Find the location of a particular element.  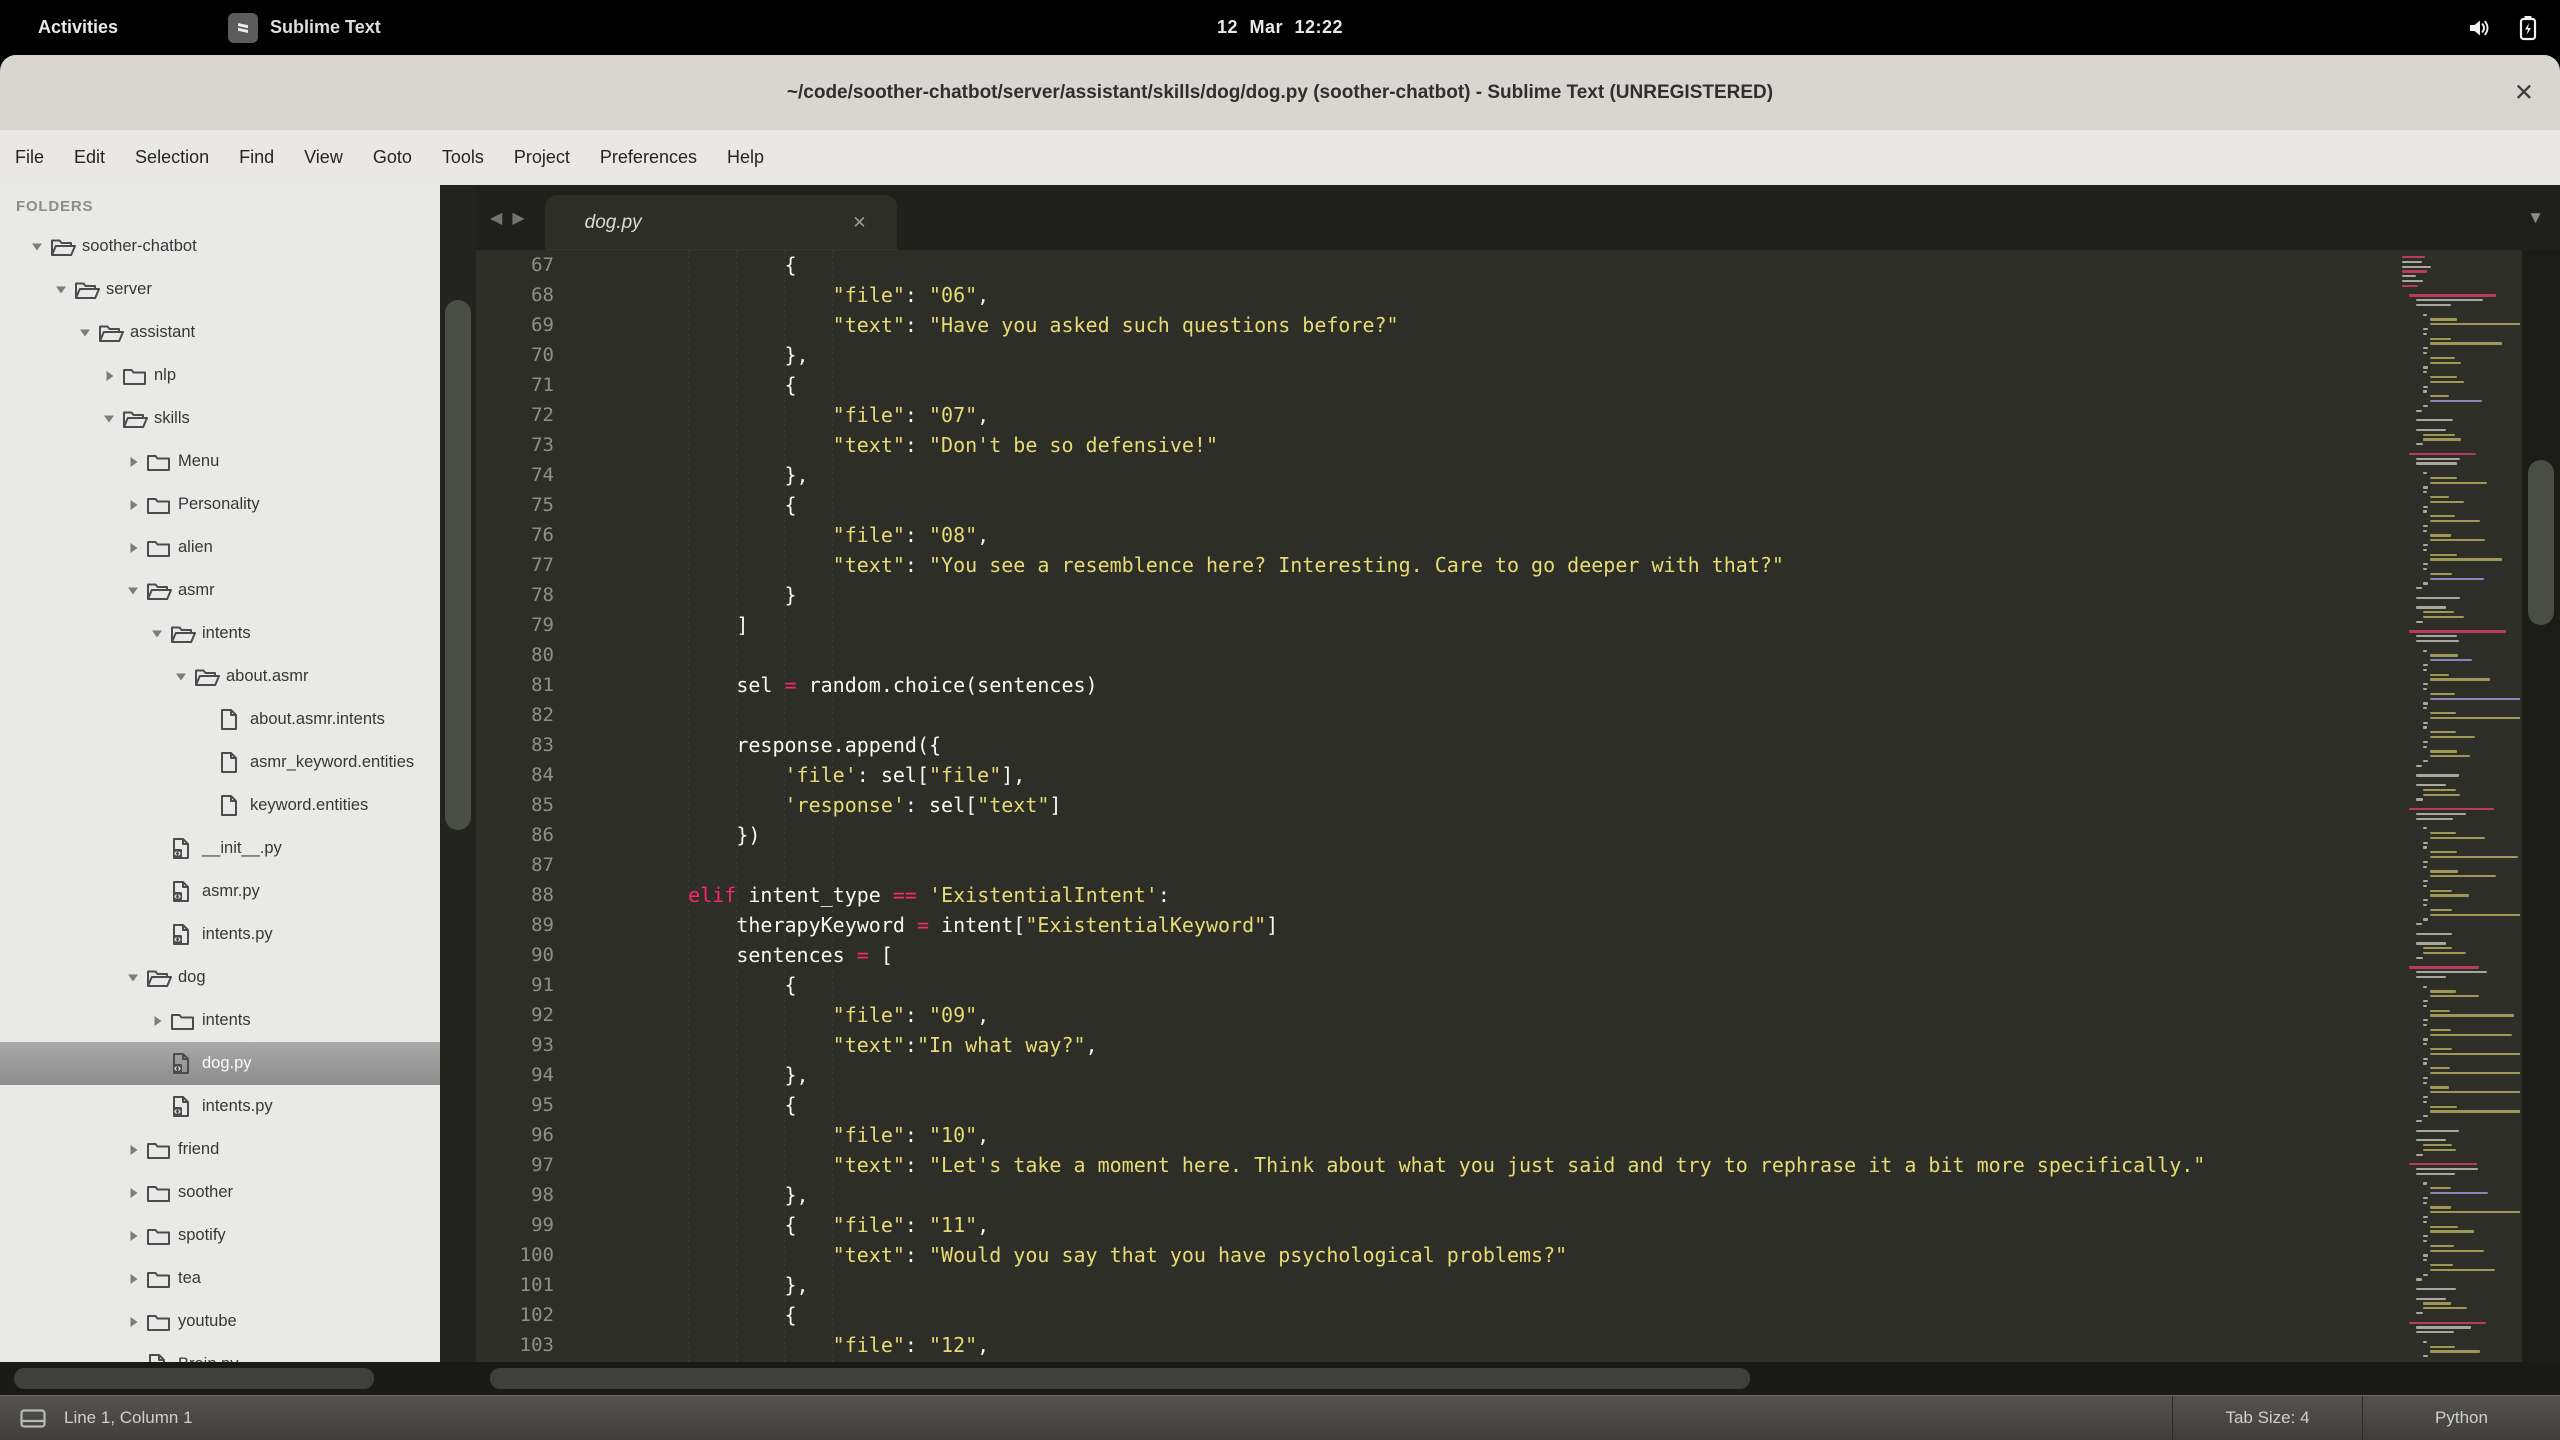

code-line-75: 75 { is located at coordinates (1518, 505).